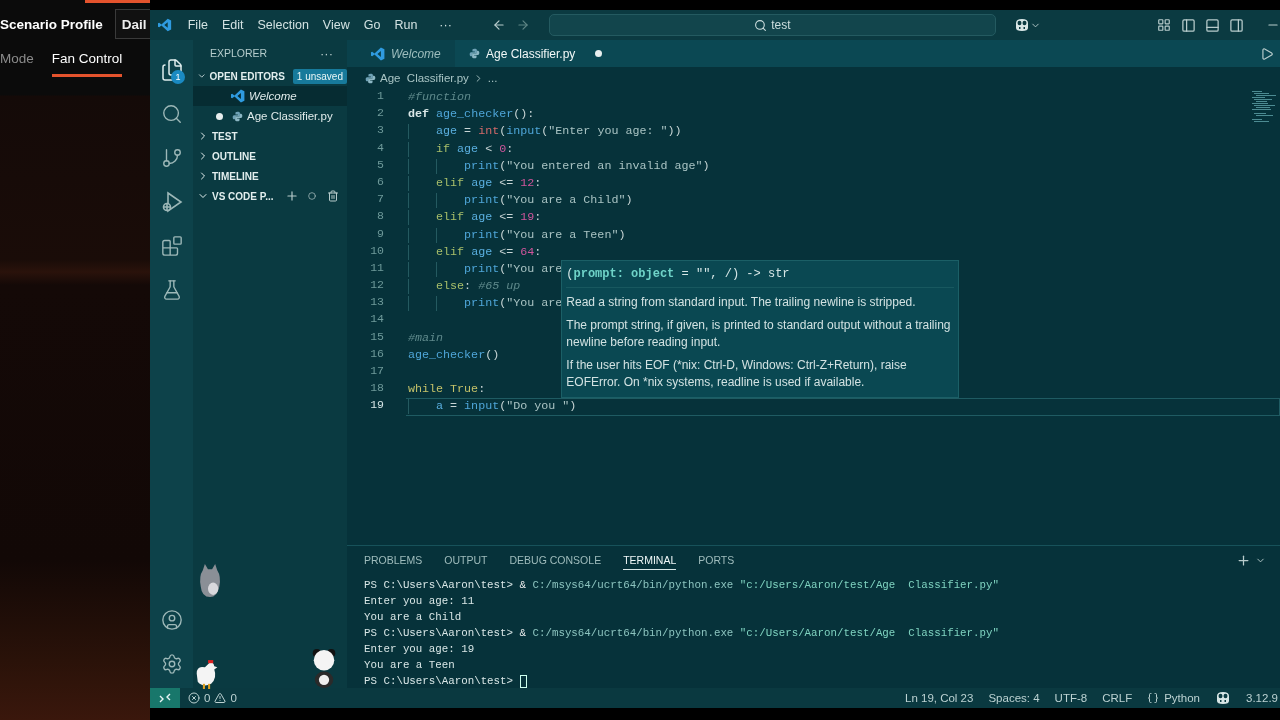  What do you see at coordinates (283, 25) in the screenshot?
I see `menu-item: Selection` at bounding box center [283, 25].